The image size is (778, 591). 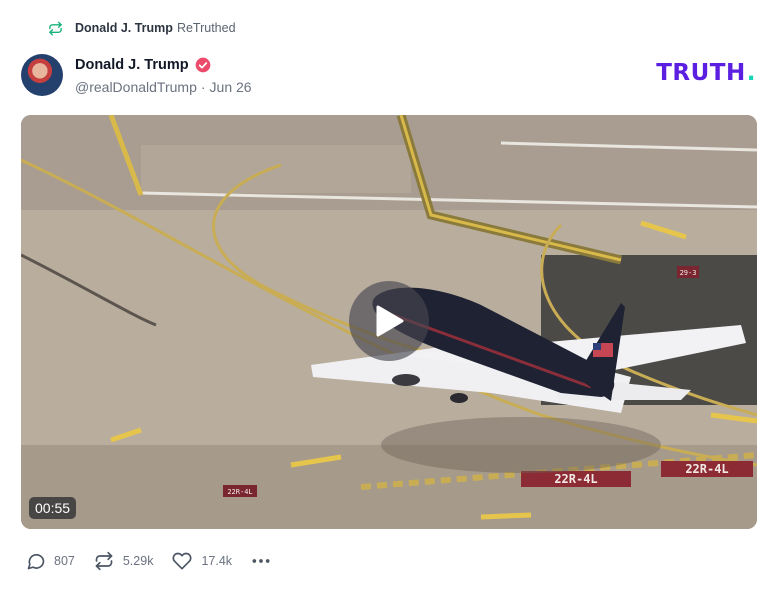 What do you see at coordinates (53, 508) in the screenshot?
I see `video-duration: 00:55` at bounding box center [53, 508].